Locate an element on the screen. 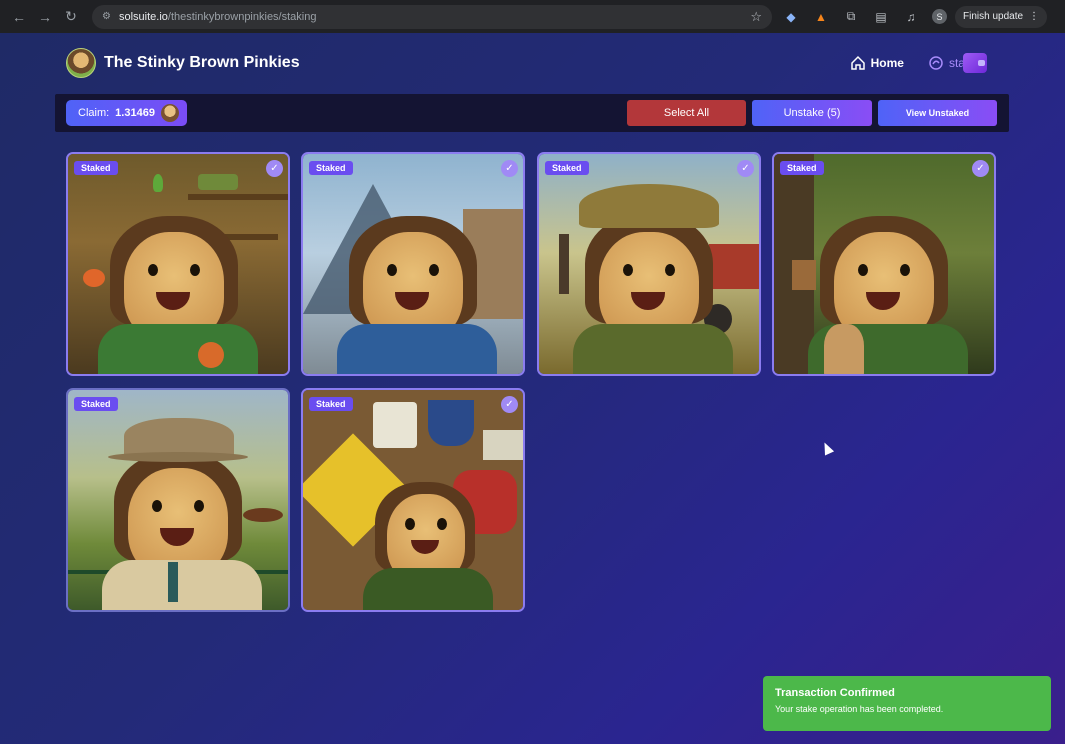 The height and width of the screenshot is (744, 1065). nft-card: Staked is located at coordinates (178, 500).